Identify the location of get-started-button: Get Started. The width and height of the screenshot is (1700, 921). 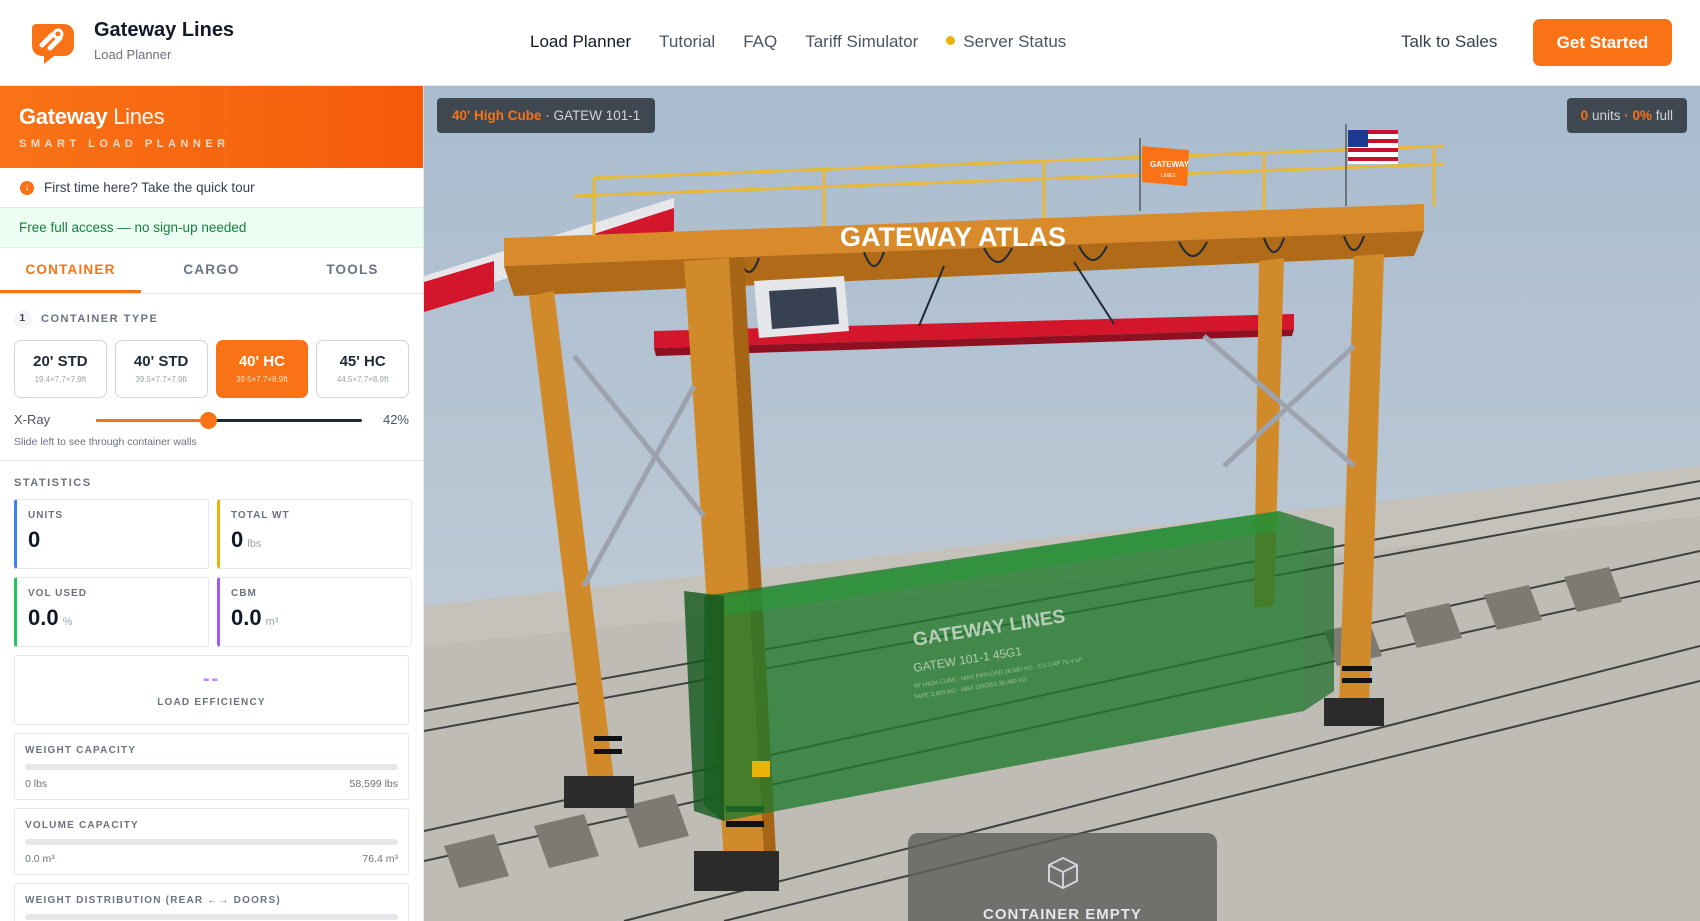
(1602, 42).